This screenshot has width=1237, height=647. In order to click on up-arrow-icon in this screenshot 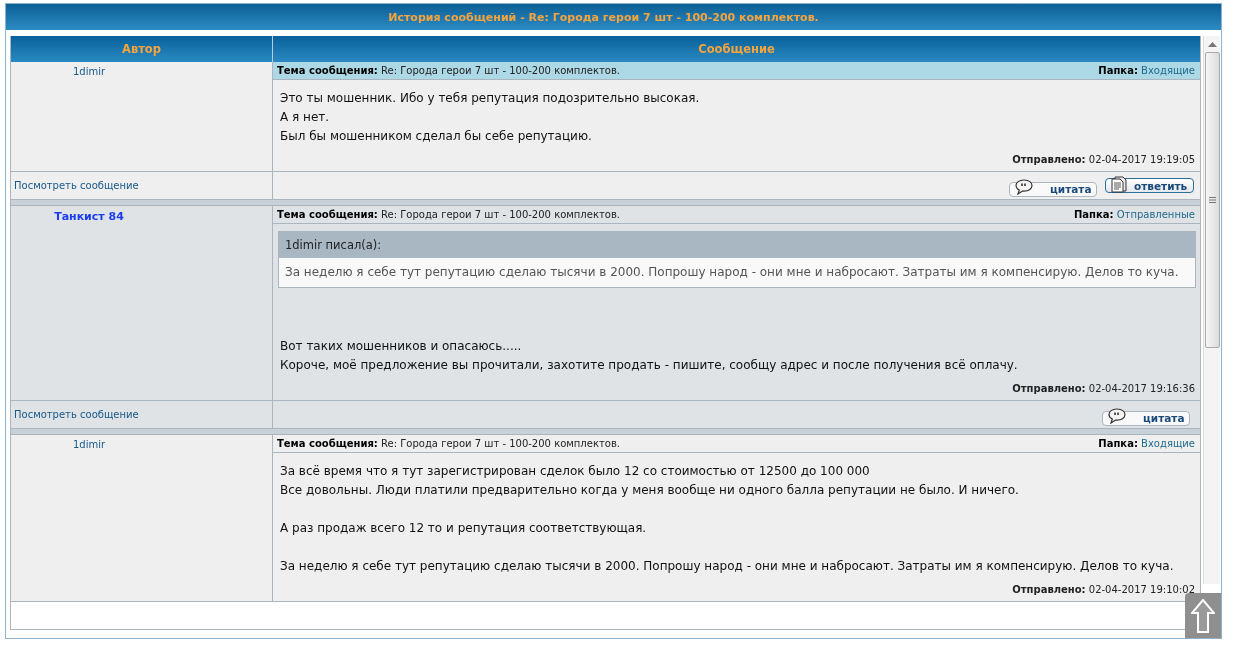, I will do `click(1203, 616)`.